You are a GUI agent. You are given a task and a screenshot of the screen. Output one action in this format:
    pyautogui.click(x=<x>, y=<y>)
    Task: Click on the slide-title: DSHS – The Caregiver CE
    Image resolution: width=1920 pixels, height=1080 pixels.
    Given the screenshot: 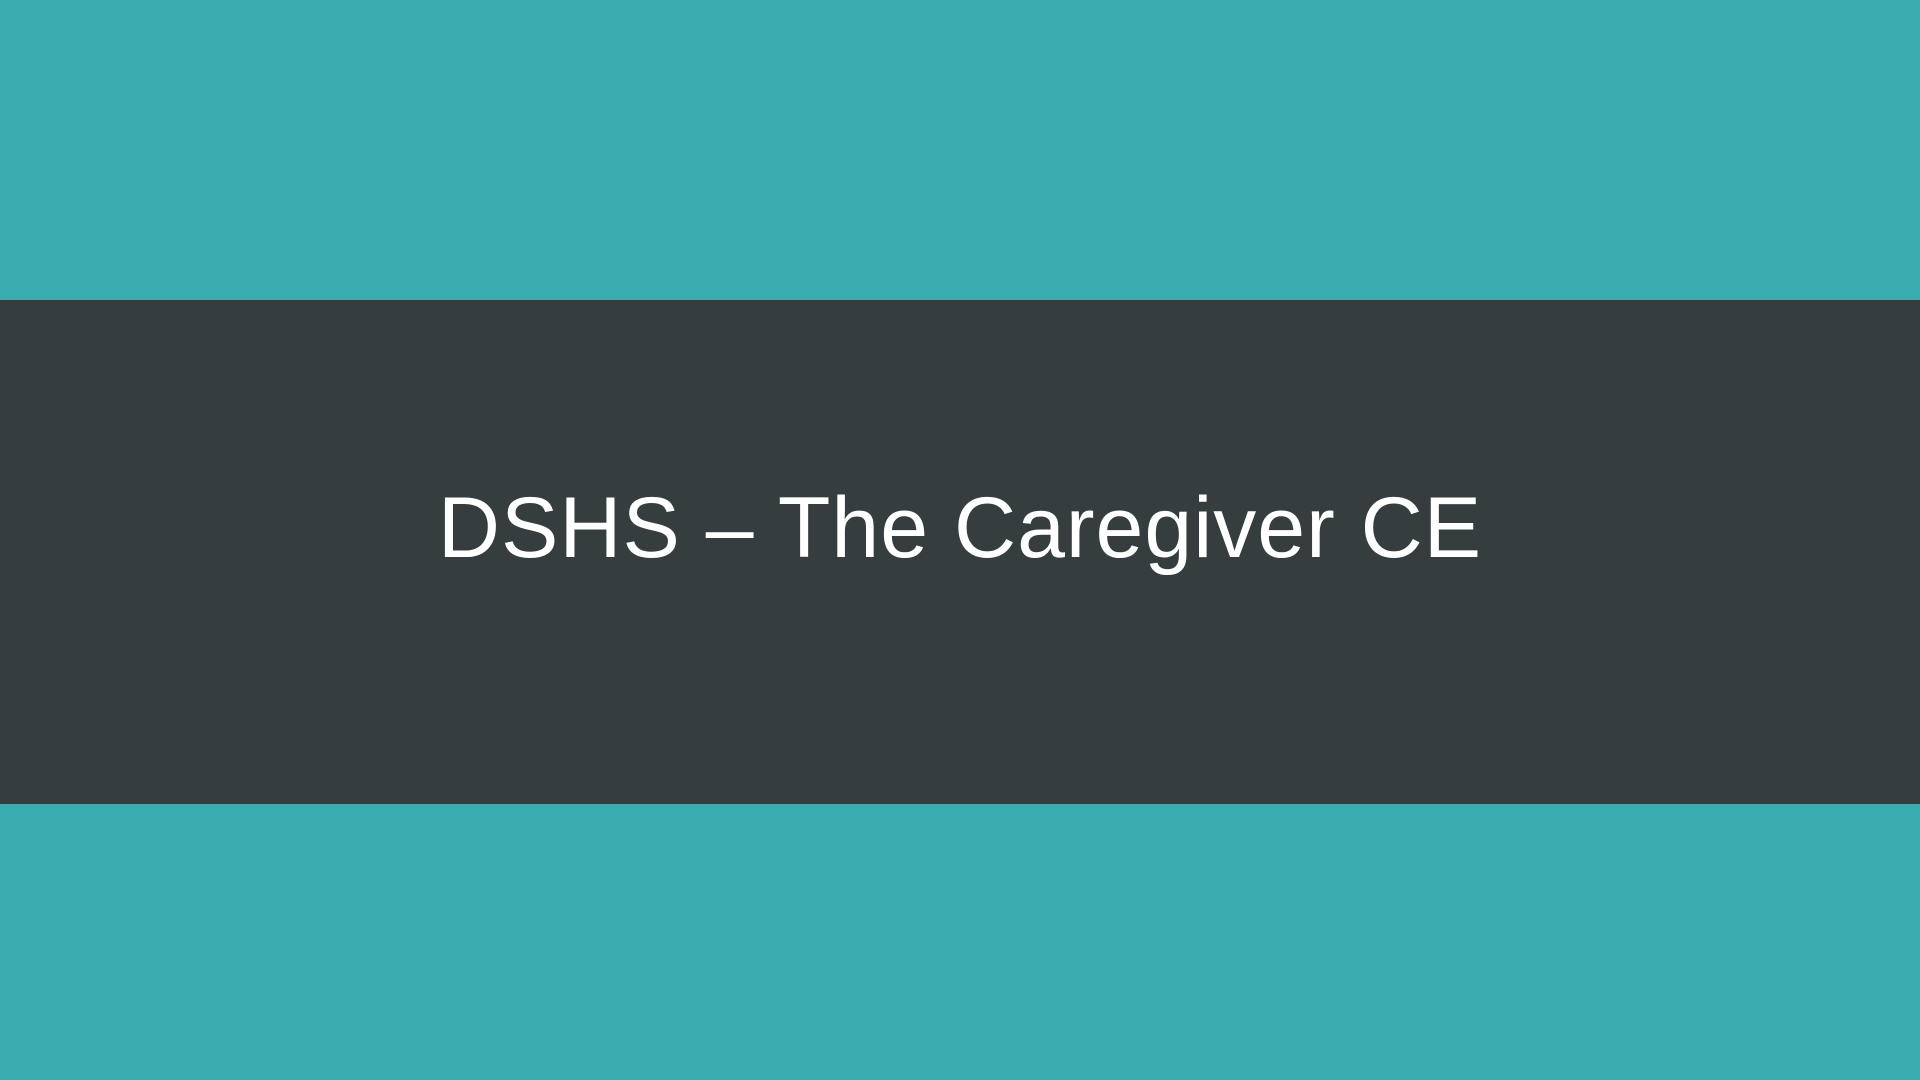 What is the action you would take?
    pyautogui.click(x=960, y=527)
    